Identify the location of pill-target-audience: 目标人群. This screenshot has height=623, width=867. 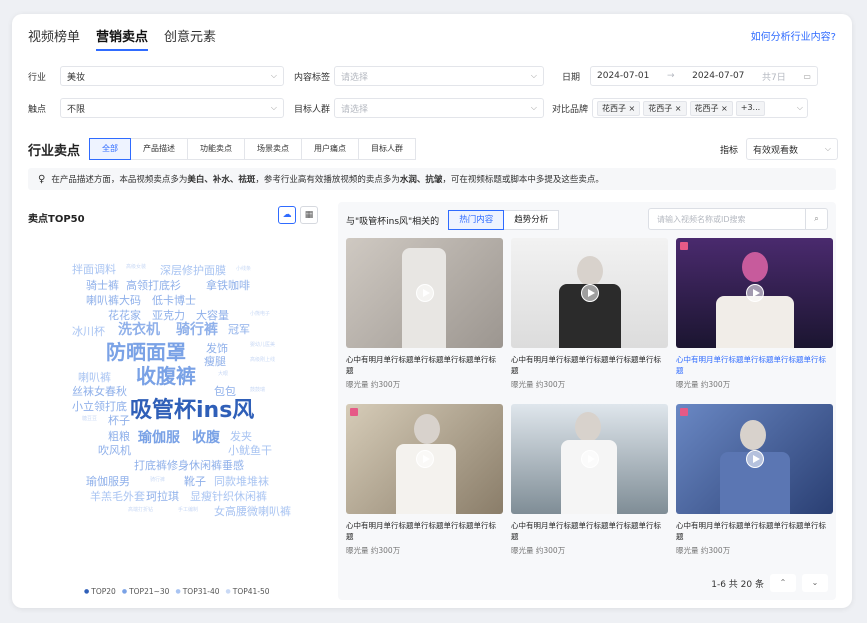
(387, 149).